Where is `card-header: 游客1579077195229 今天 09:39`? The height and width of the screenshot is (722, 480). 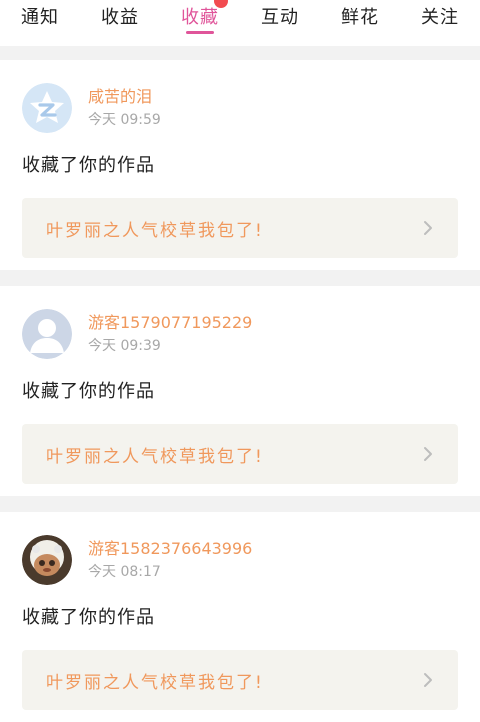 card-header: 游客1579077195229 今天 09:39 is located at coordinates (240, 334).